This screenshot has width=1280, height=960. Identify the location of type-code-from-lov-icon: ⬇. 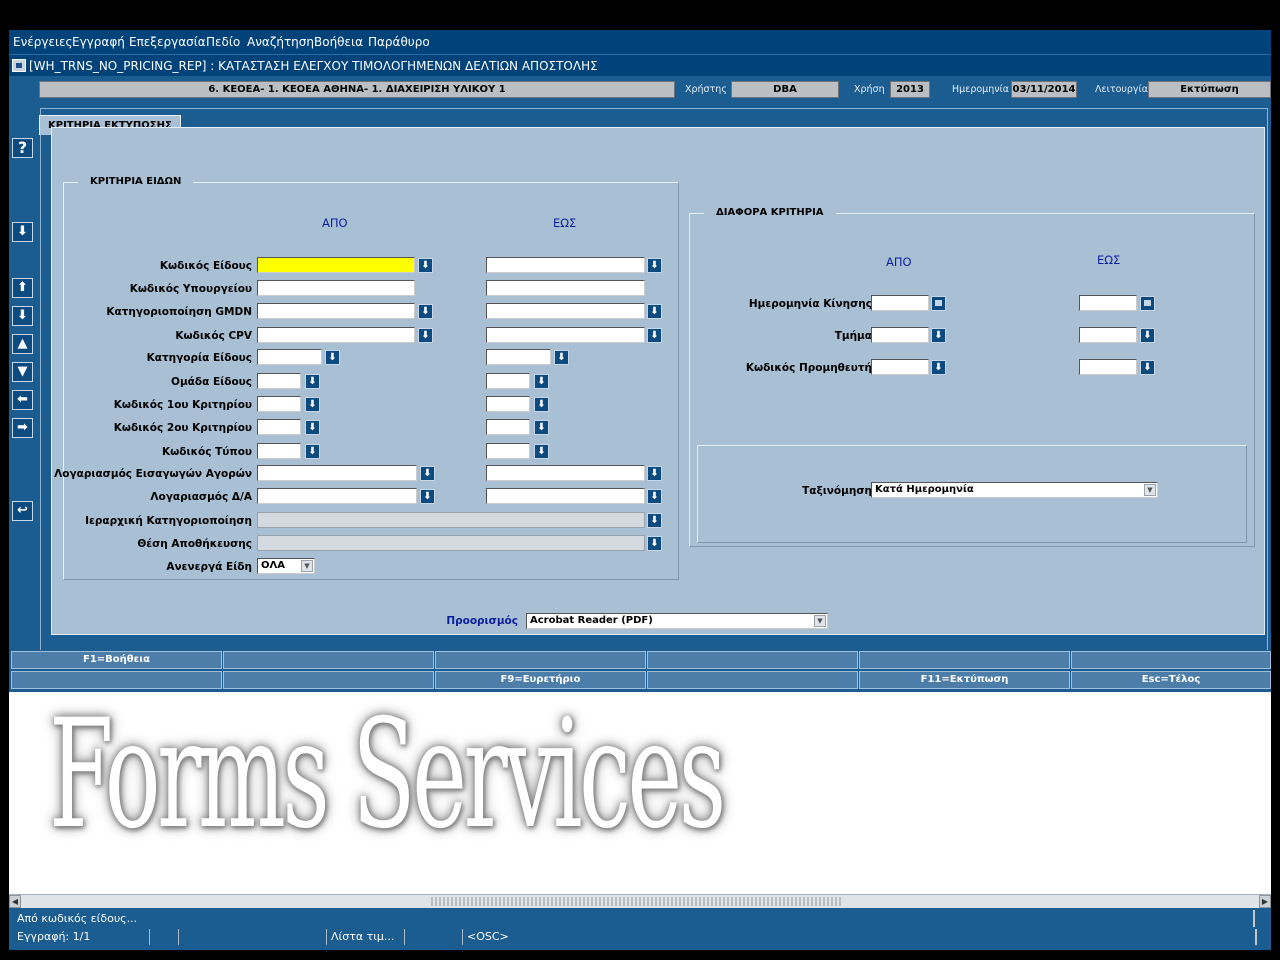
(312, 451).